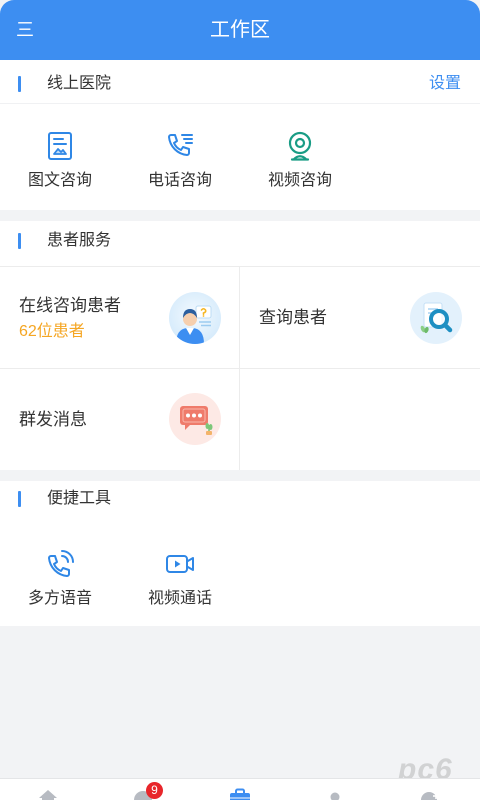  What do you see at coordinates (360, 317) in the screenshot?
I see `service-search-patients: 查询患者` at bounding box center [360, 317].